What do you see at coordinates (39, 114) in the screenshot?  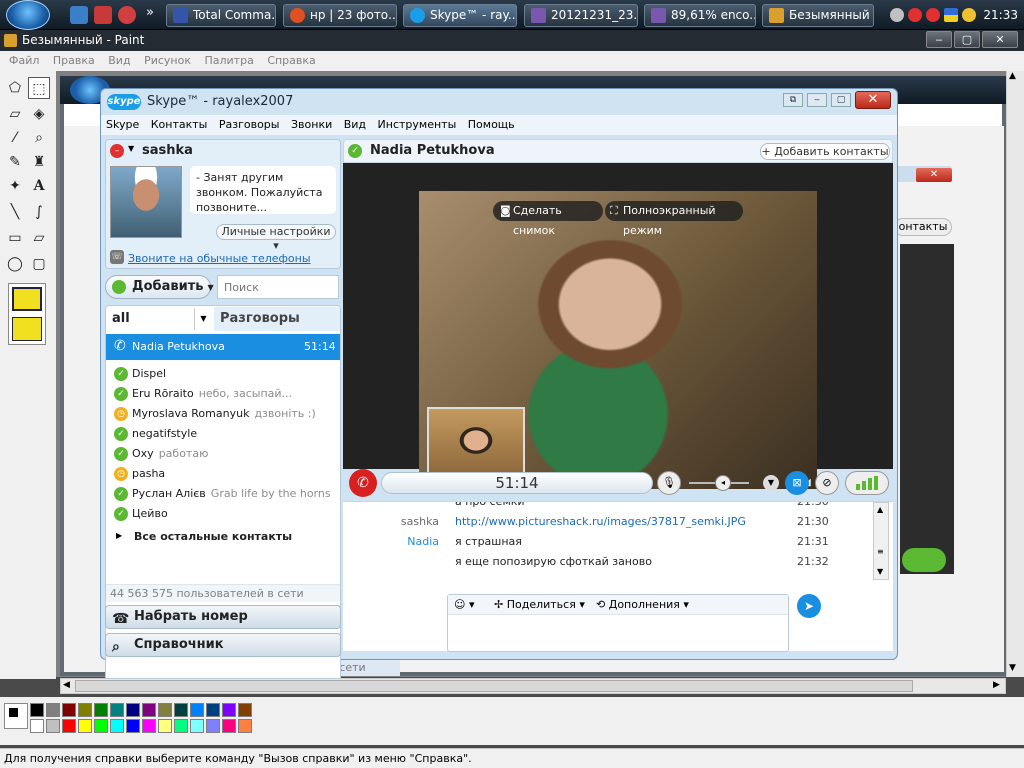 I see `fill-icon: ◈` at bounding box center [39, 114].